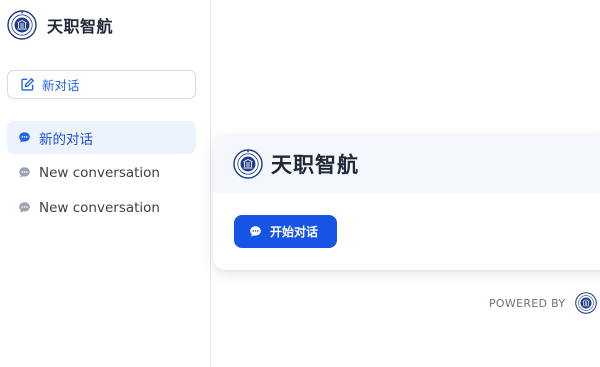 This screenshot has height=367, width=600. What do you see at coordinates (22, 25) in the screenshot?
I see `brand-logo-icon` at bounding box center [22, 25].